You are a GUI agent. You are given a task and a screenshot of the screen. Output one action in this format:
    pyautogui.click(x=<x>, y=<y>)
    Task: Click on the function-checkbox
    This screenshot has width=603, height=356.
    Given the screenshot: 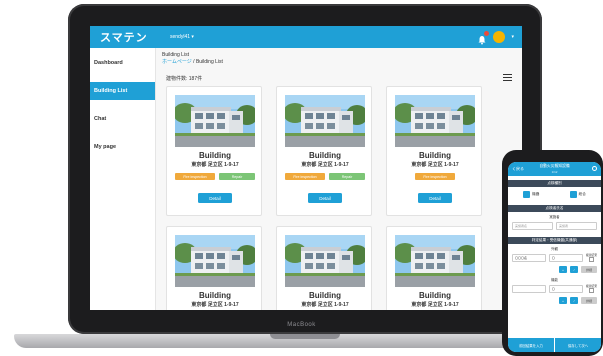 What is the action you would take?
    pyautogui.click(x=591, y=290)
    